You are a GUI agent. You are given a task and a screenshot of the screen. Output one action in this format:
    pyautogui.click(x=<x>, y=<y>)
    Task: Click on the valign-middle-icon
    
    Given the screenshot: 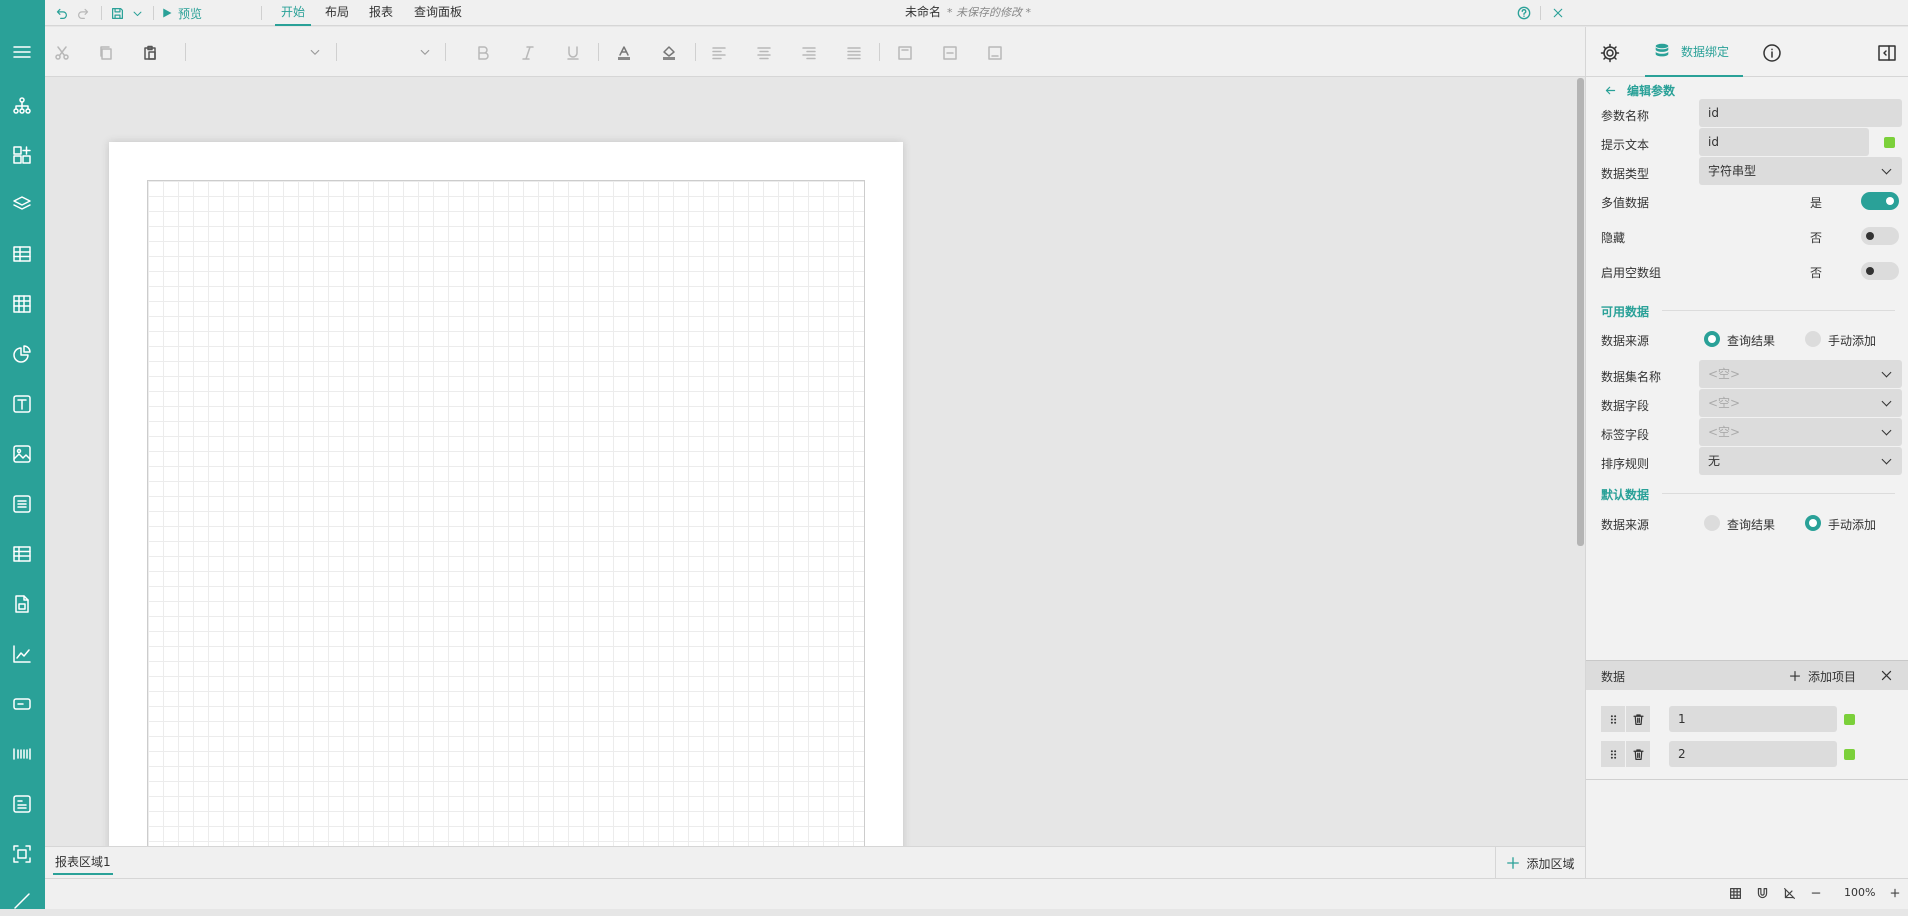 What is the action you would take?
    pyautogui.click(x=950, y=53)
    